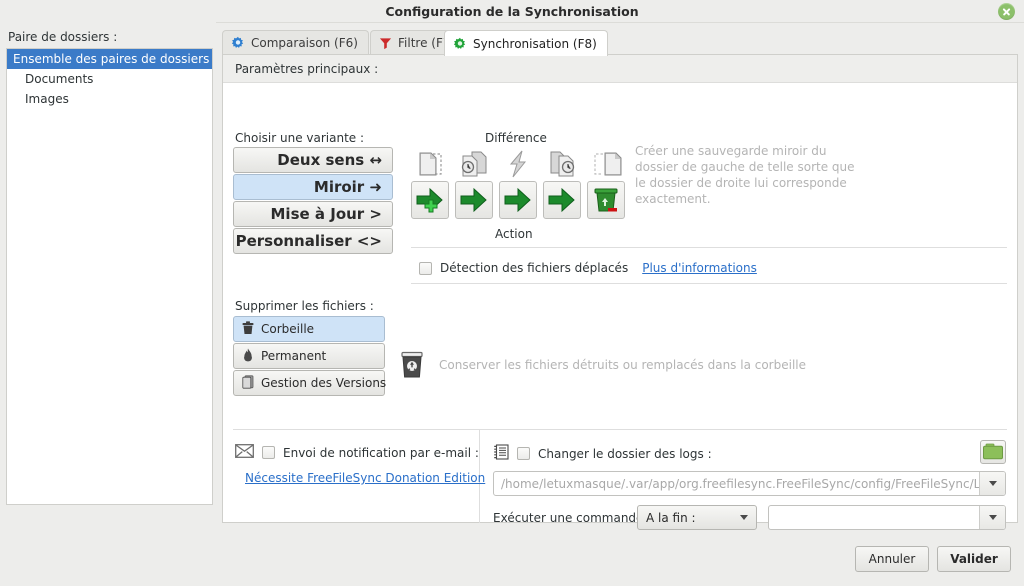 The height and width of the screenshot is (586, 1024). What do you see at coordinates (992, 483) in the screenshot?
I see `logs-path-dropdown-icon` at bounding box center [992, 483].